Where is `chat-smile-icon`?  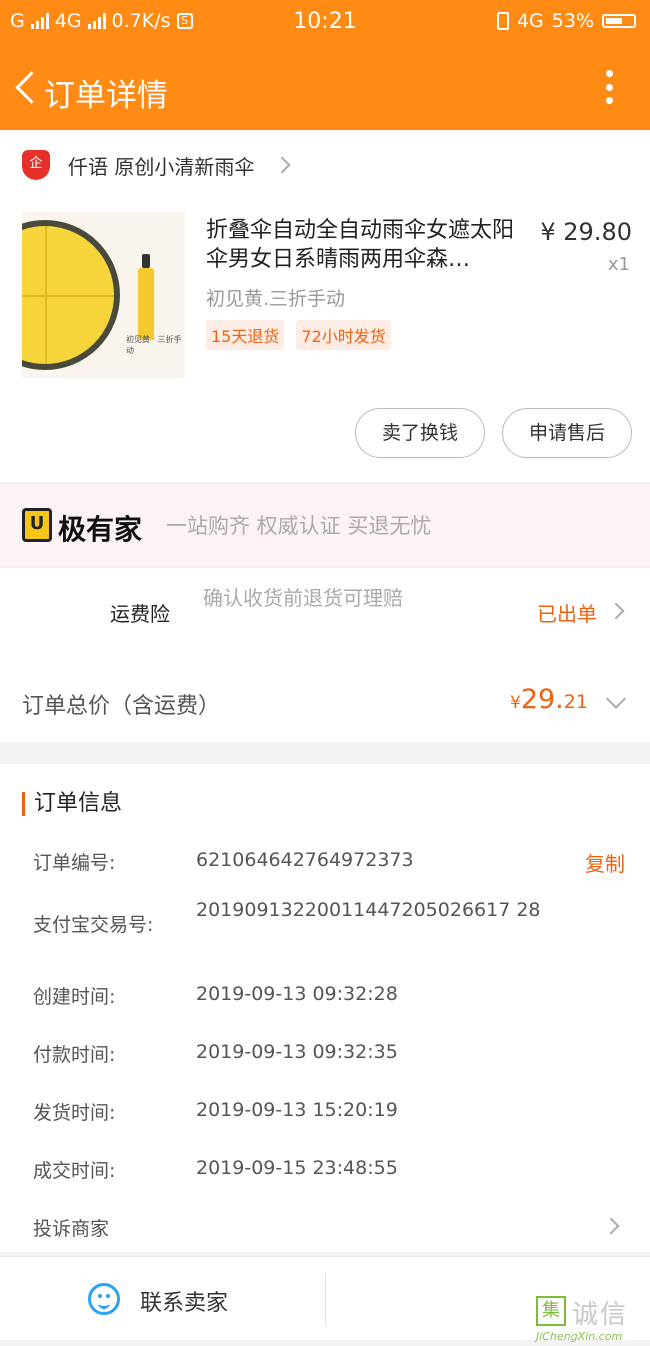
chat-smile-icon is located at coordinates (104, 1299).